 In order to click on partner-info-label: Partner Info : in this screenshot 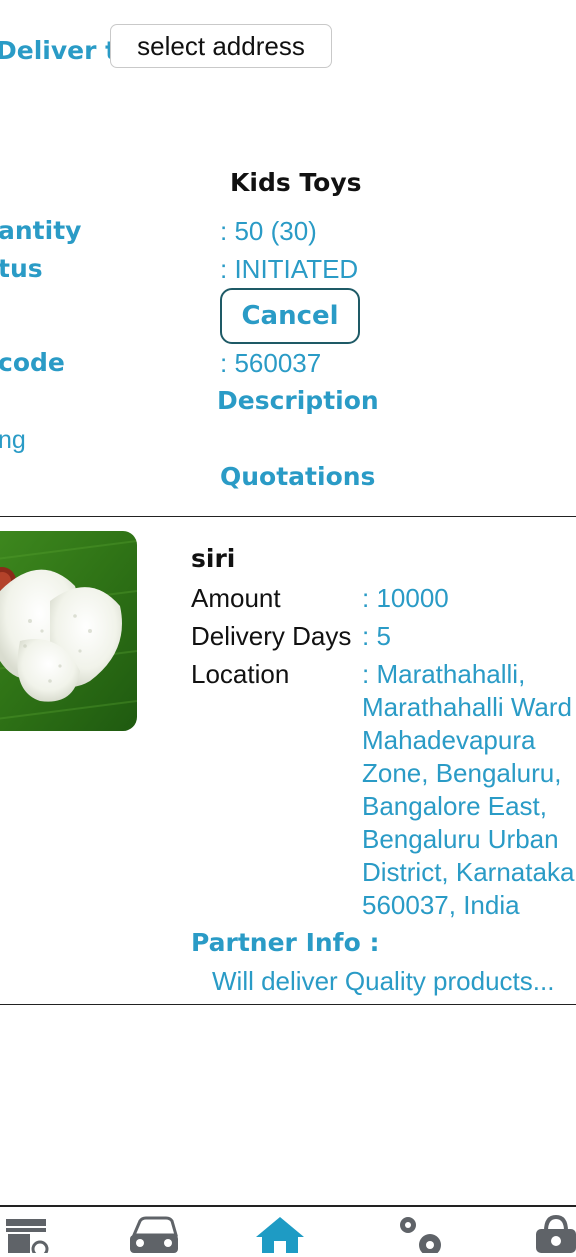, I will do `click(285, 942)`.